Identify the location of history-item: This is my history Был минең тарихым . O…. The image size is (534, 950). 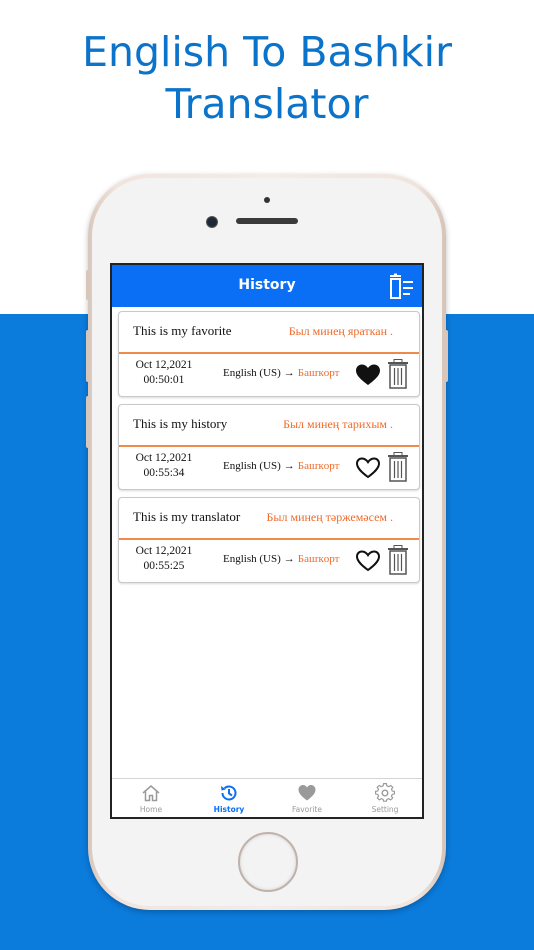
(269, 447).